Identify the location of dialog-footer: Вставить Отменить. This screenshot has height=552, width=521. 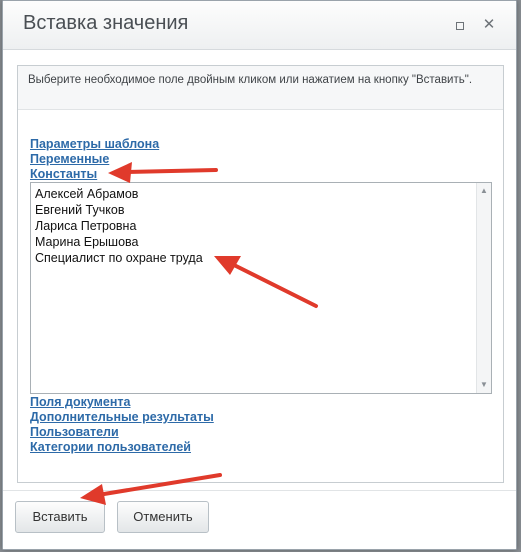
(259, 519).